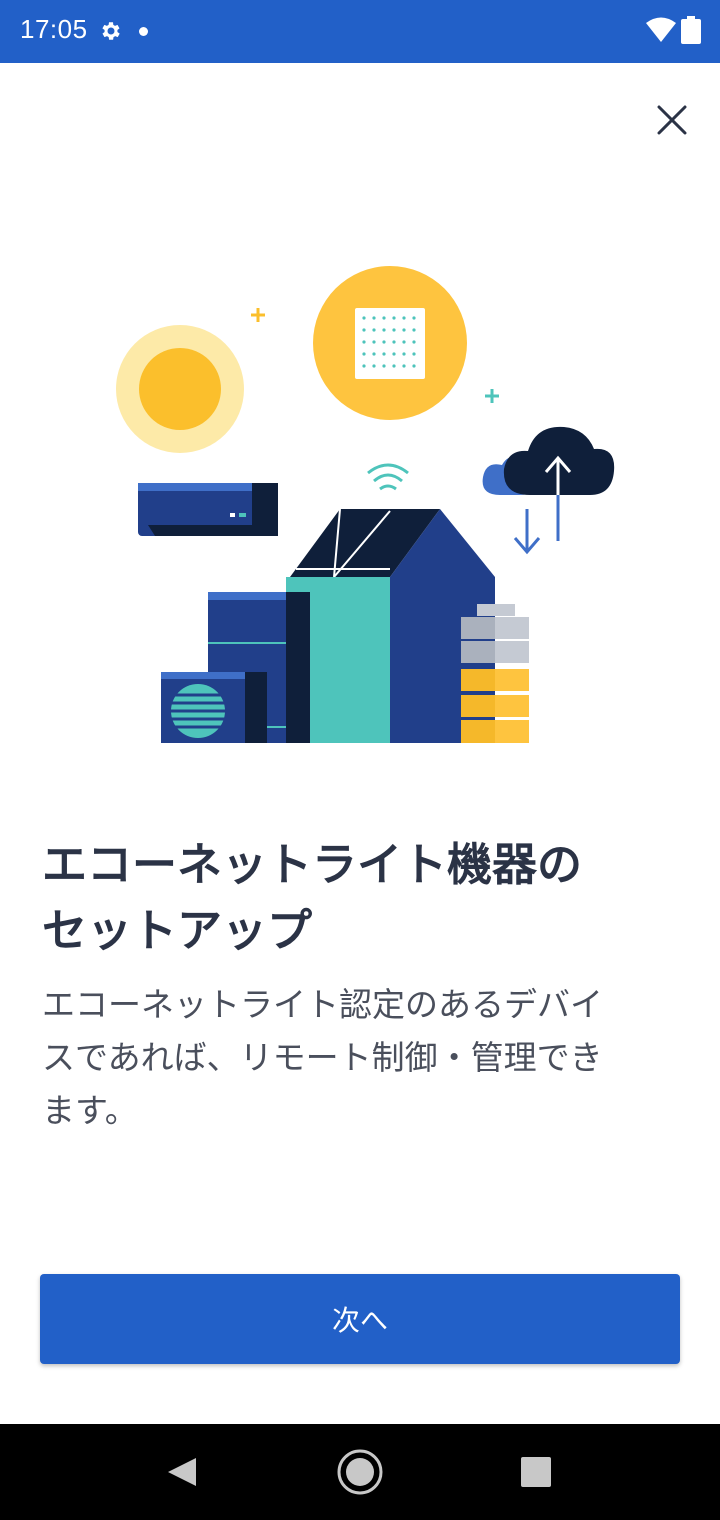  Describe the element at coordinates (312, 864) in the screenshot. I see `title-line: エコーネットライト機器の` at that location.